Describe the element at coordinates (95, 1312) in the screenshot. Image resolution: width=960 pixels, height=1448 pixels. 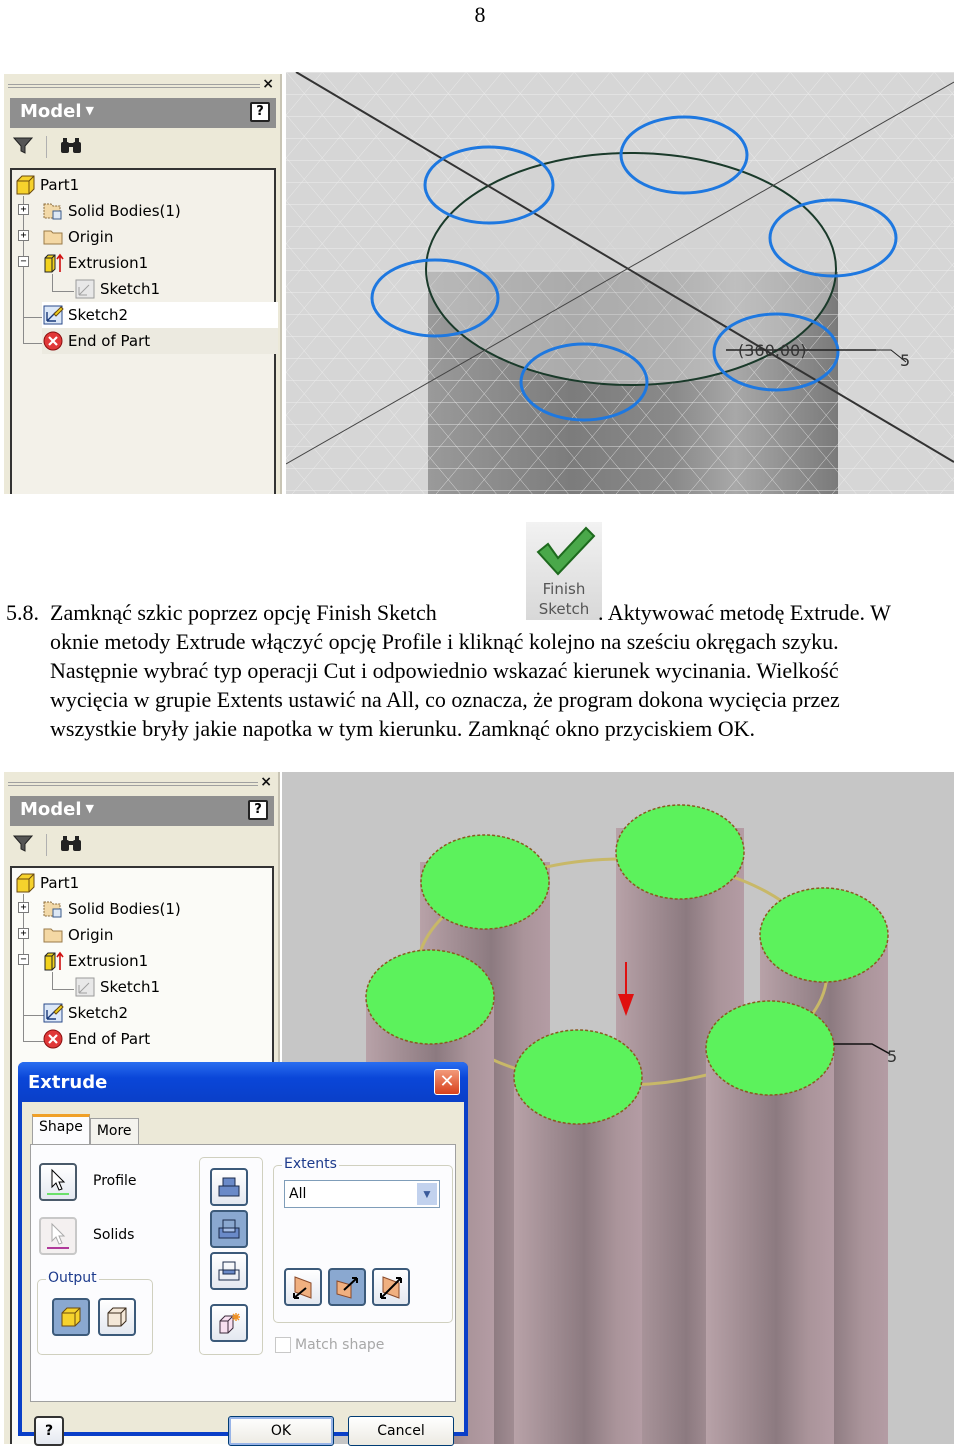
I see `output-group: Output` at that location.